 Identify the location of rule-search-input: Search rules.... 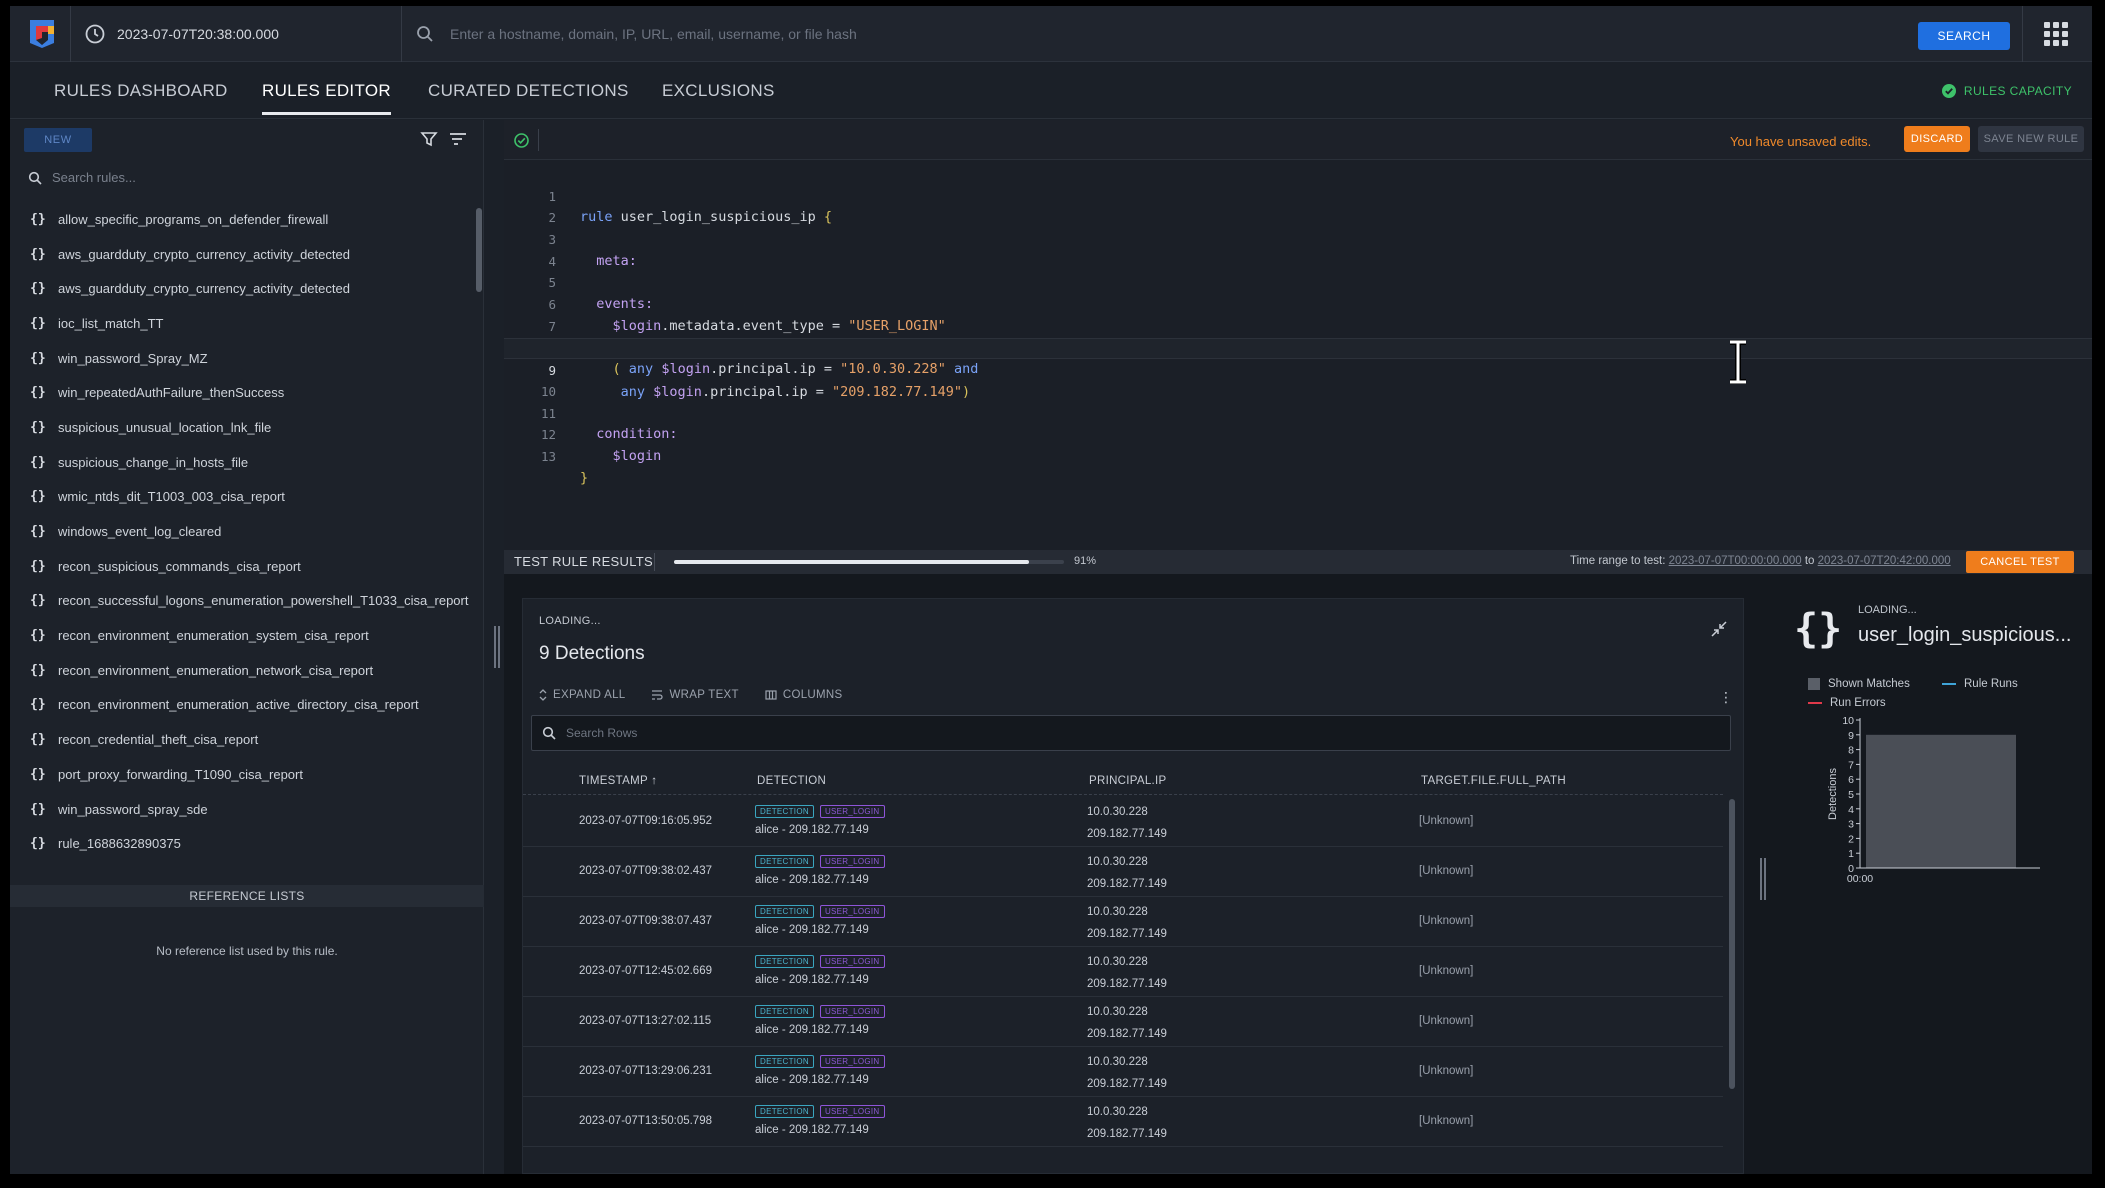
(94, 177).